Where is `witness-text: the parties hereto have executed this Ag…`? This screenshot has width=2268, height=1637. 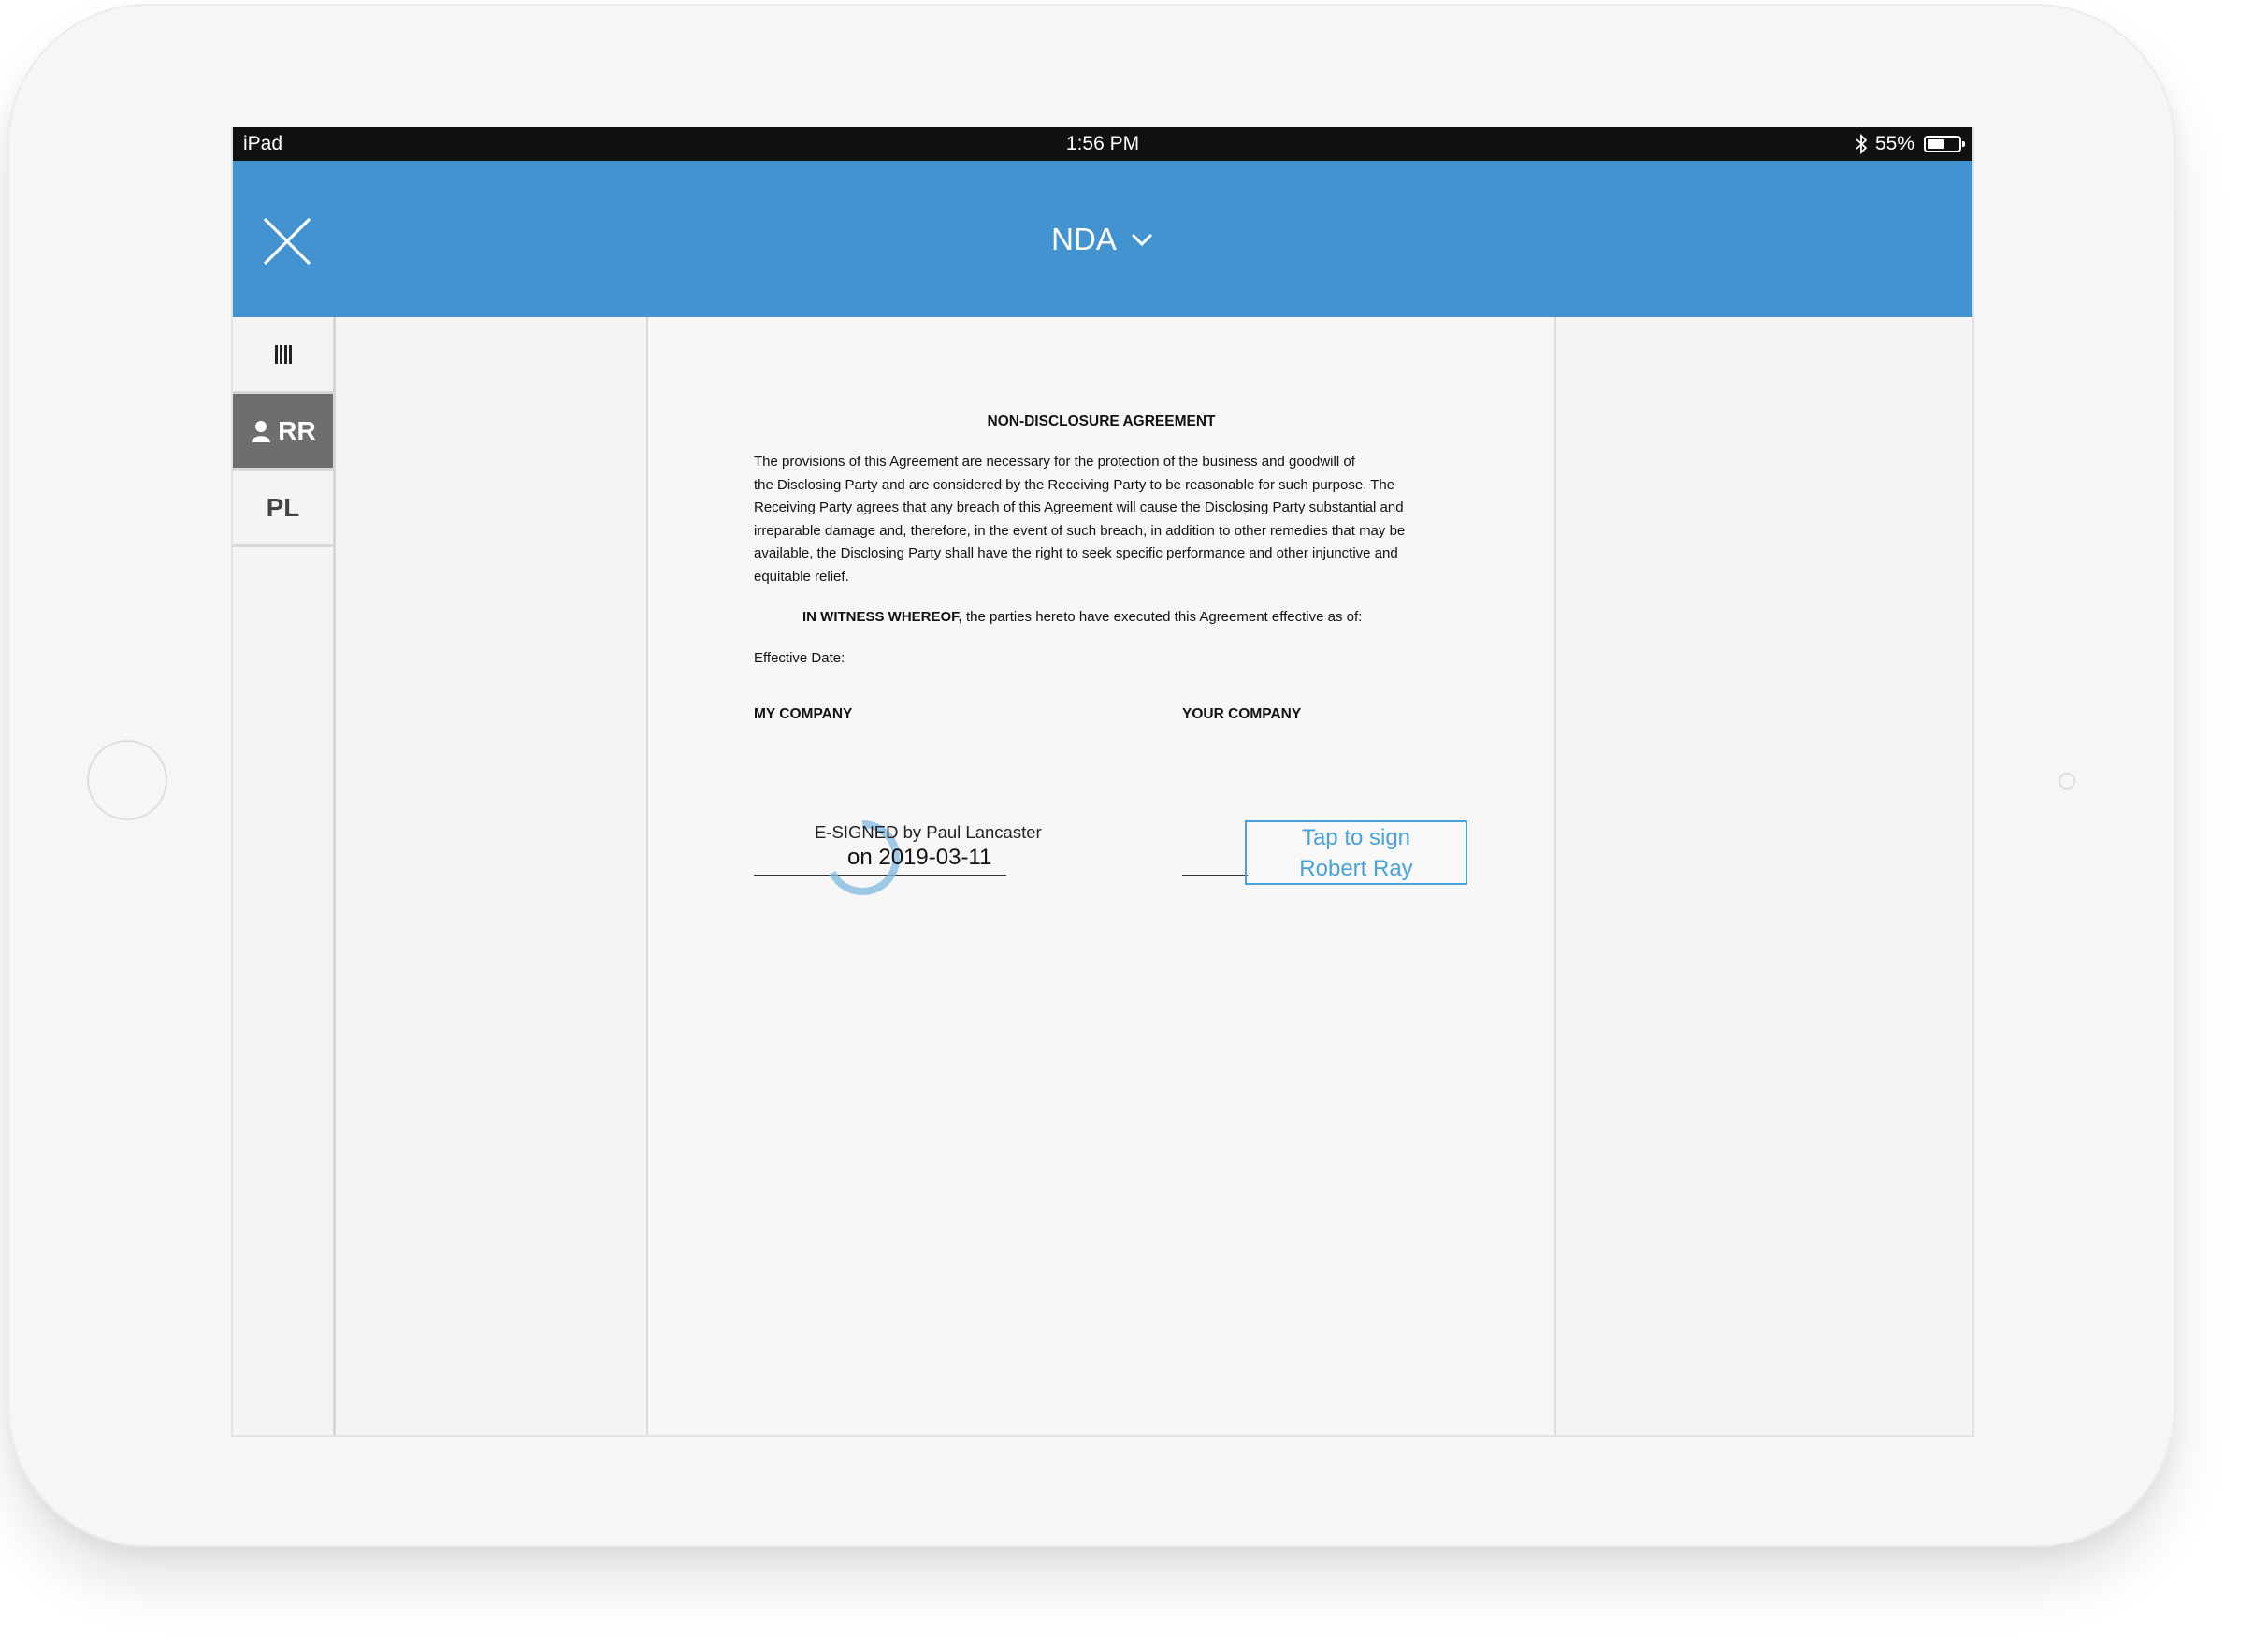 witness-text: the parties hereto have executed this Ag… is located at coordinates (1162, 617).